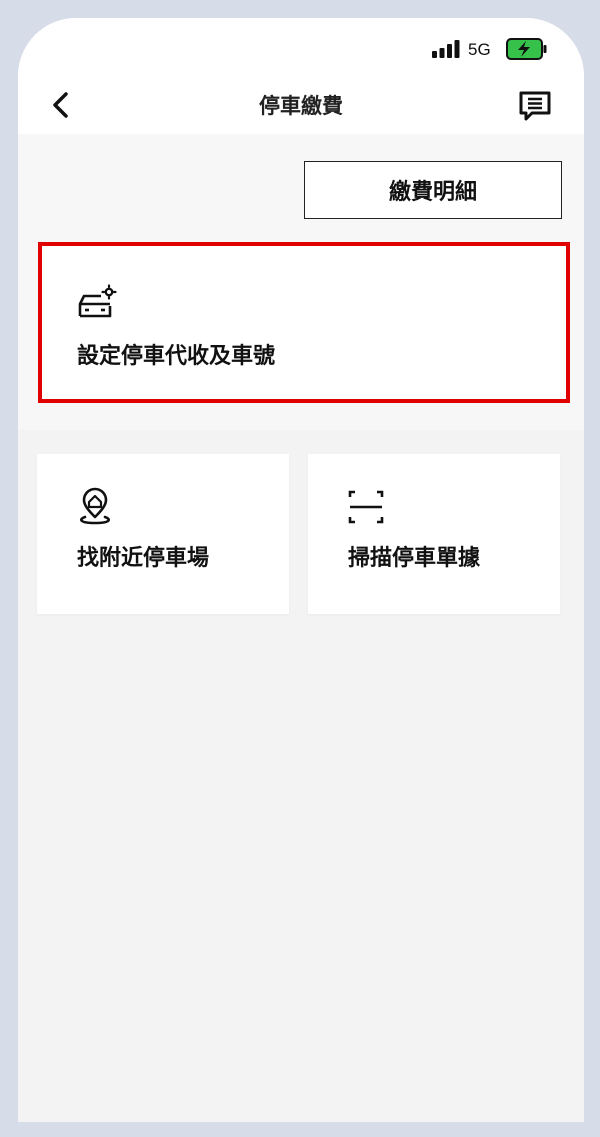  I want to click on navigation-bar: 停車繳費, so click(301, 105).